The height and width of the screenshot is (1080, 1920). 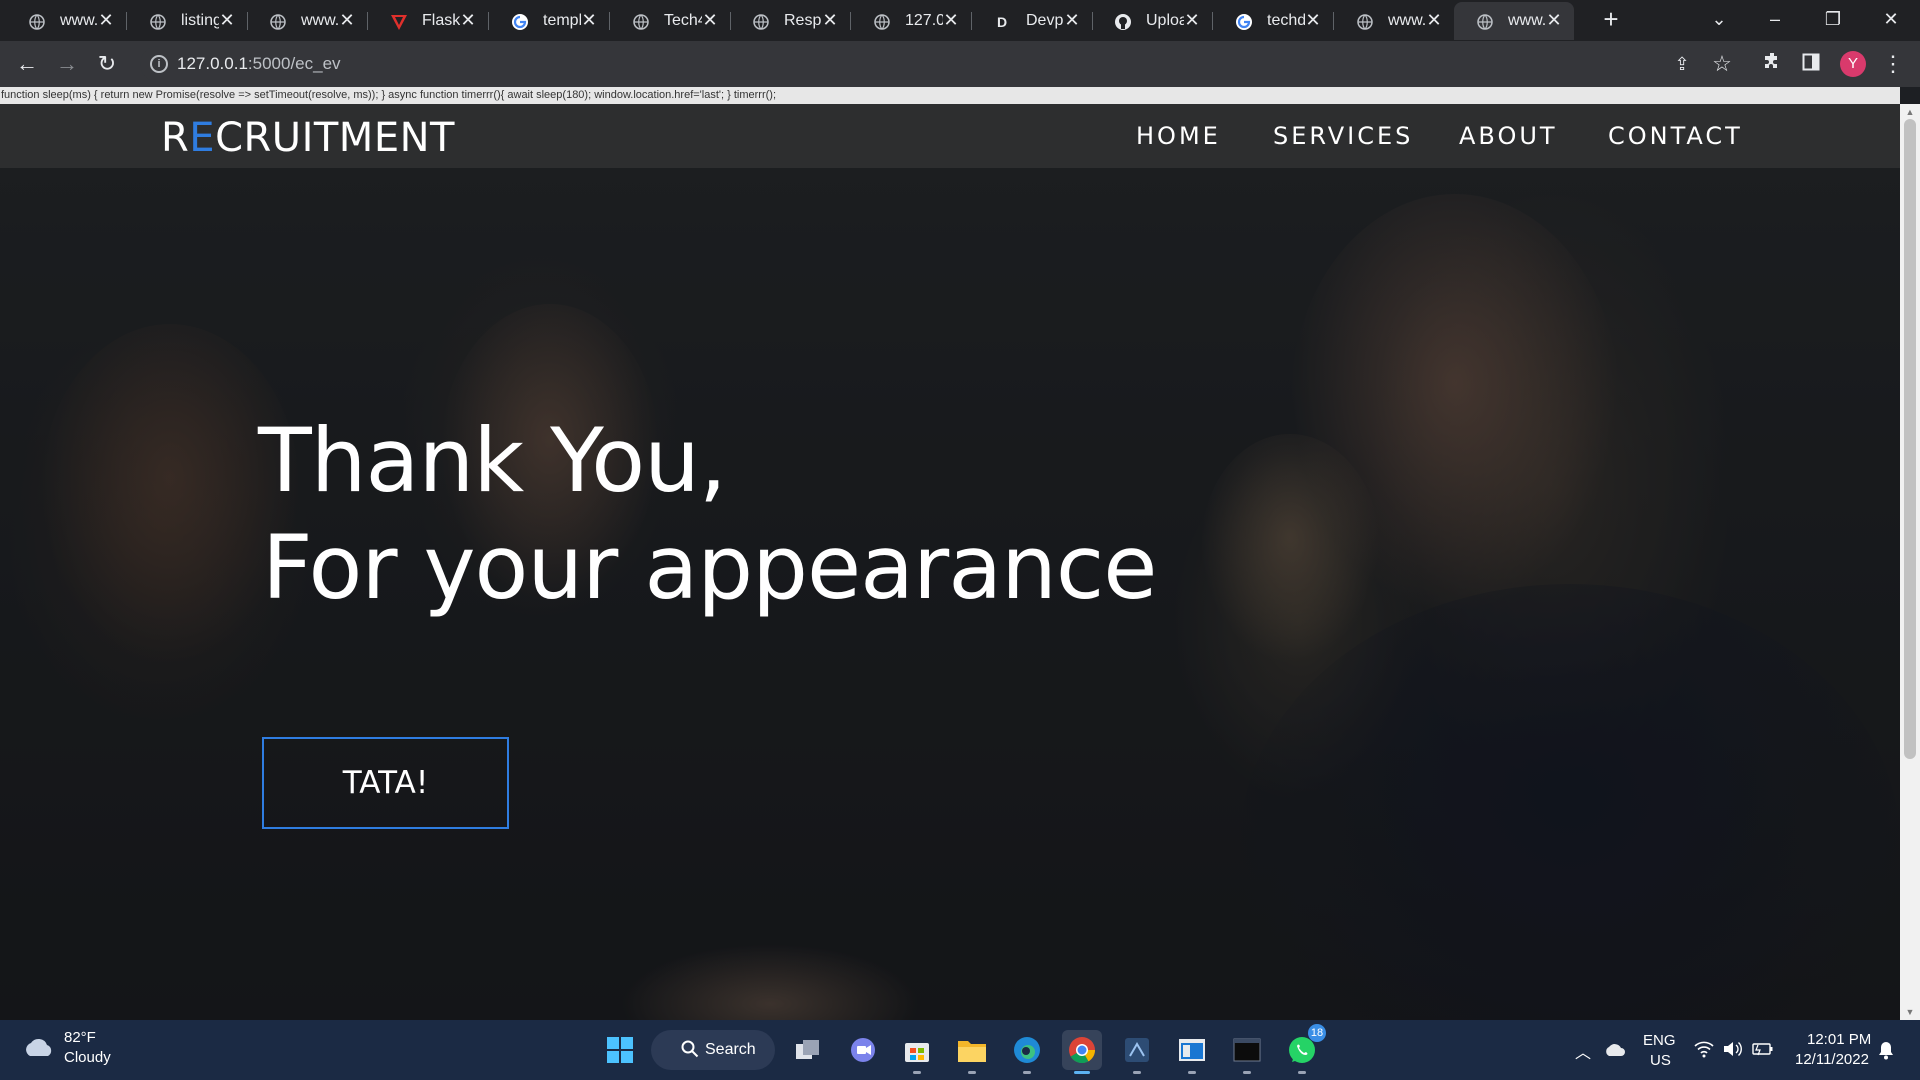 What do you see at coordinates (709, 567) in the screenshot?
I see `hero-heading-line-2: For your appearance` at bounding box center [709, 567].